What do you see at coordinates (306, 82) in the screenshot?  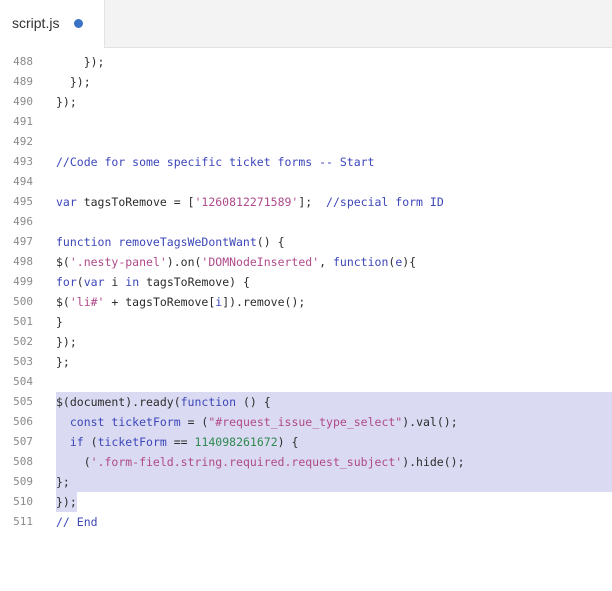 I see `code-line: 489 });` at bounding box center [306, 82].